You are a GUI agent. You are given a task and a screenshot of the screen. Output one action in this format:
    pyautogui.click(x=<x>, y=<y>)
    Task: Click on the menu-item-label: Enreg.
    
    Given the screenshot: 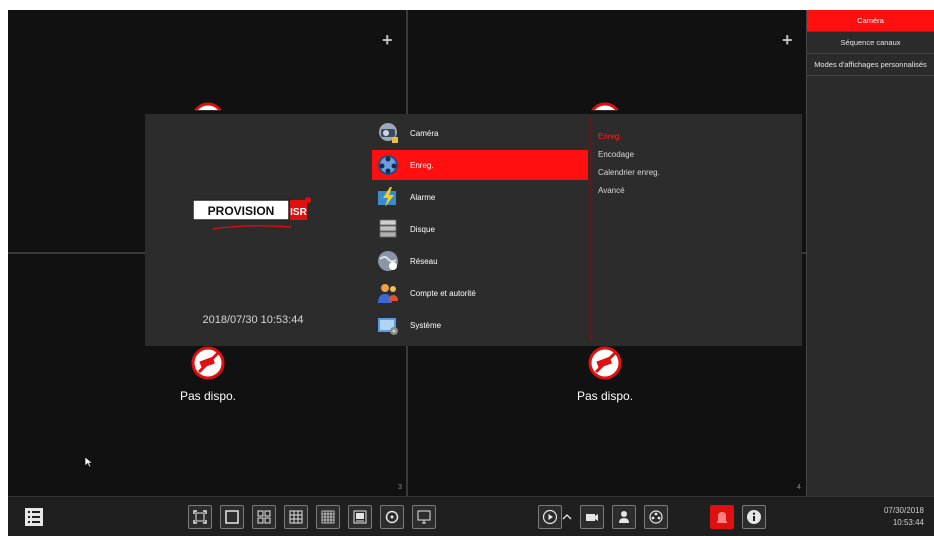 What is the action you would take?
    pyautogui.click(x=422, y=165)
    